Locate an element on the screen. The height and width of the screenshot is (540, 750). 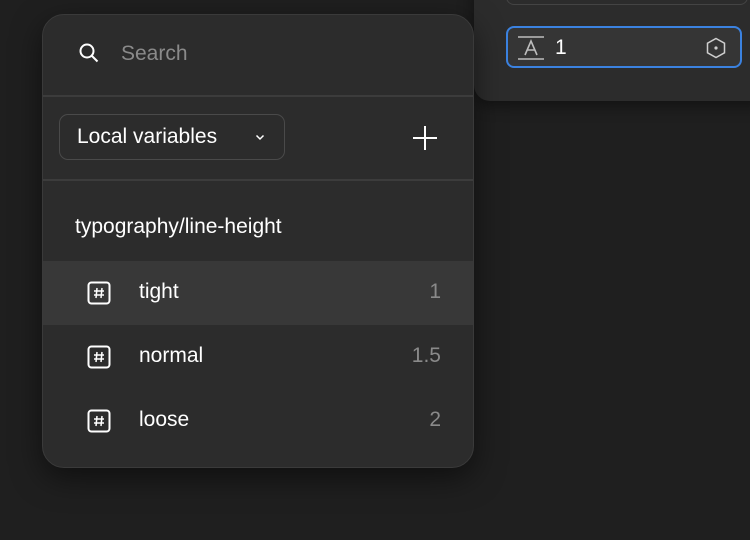
line-height-field: 1 is located at coordinates (624, 47).